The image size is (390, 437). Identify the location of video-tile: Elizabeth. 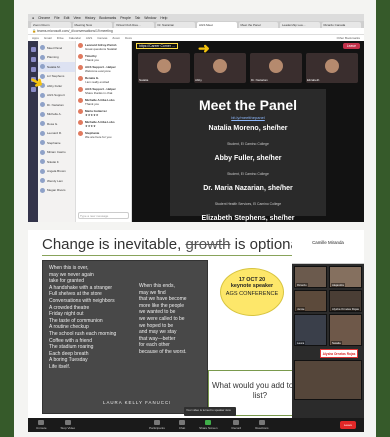
(332, 68).